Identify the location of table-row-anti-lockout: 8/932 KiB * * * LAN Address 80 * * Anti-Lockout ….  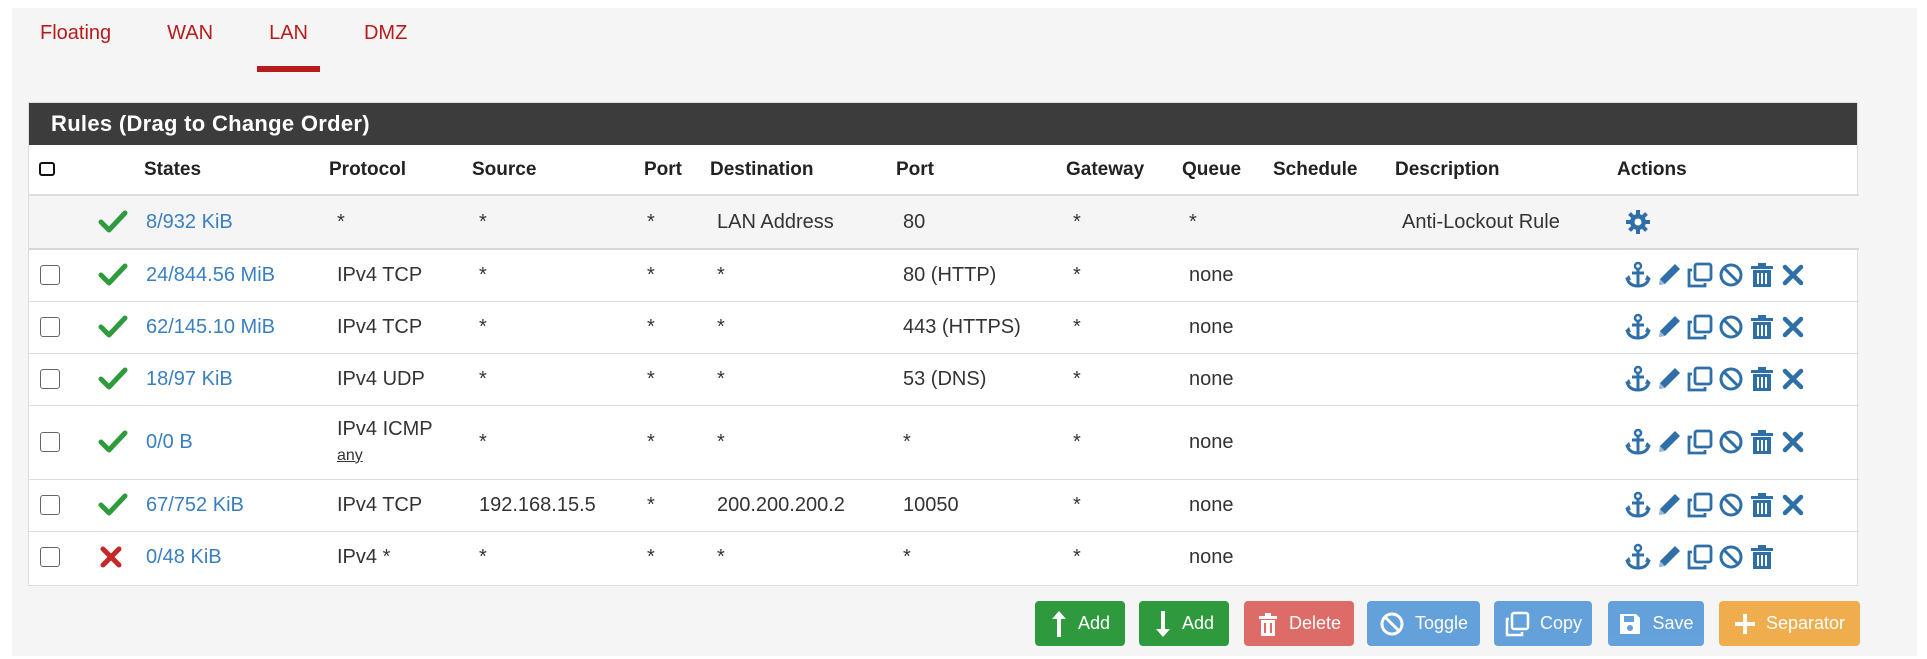
(944, 222).